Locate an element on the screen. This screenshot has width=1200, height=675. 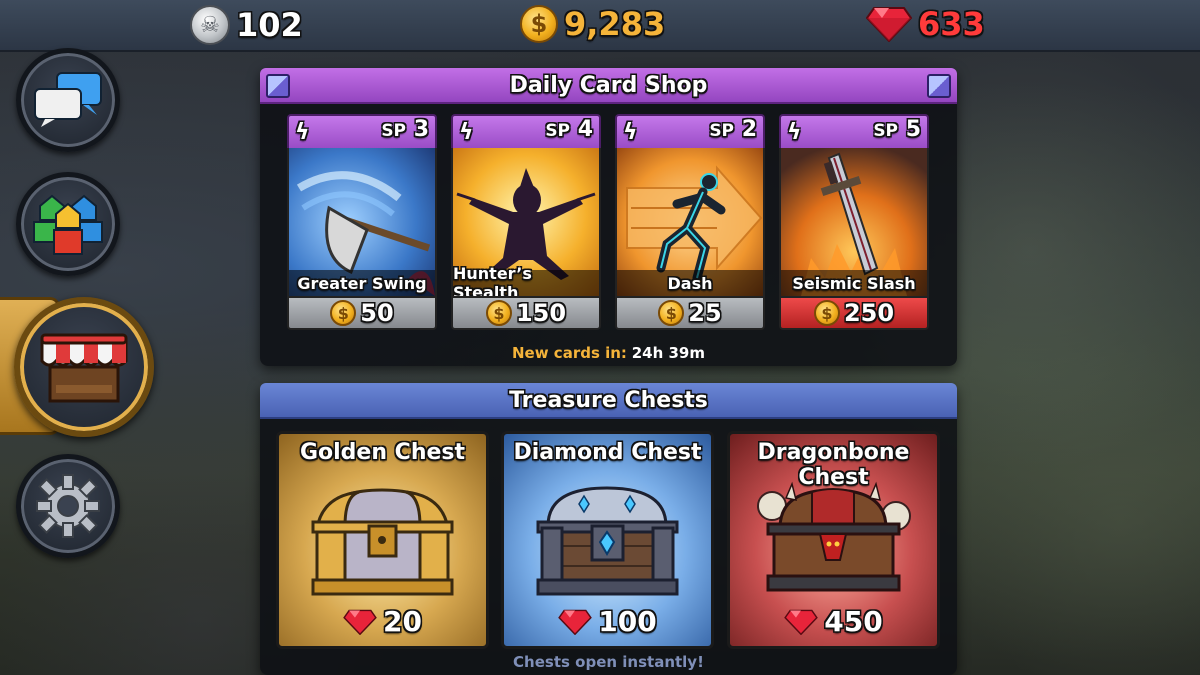
chest-price-button: 450 is located at coordinates (833, 621).